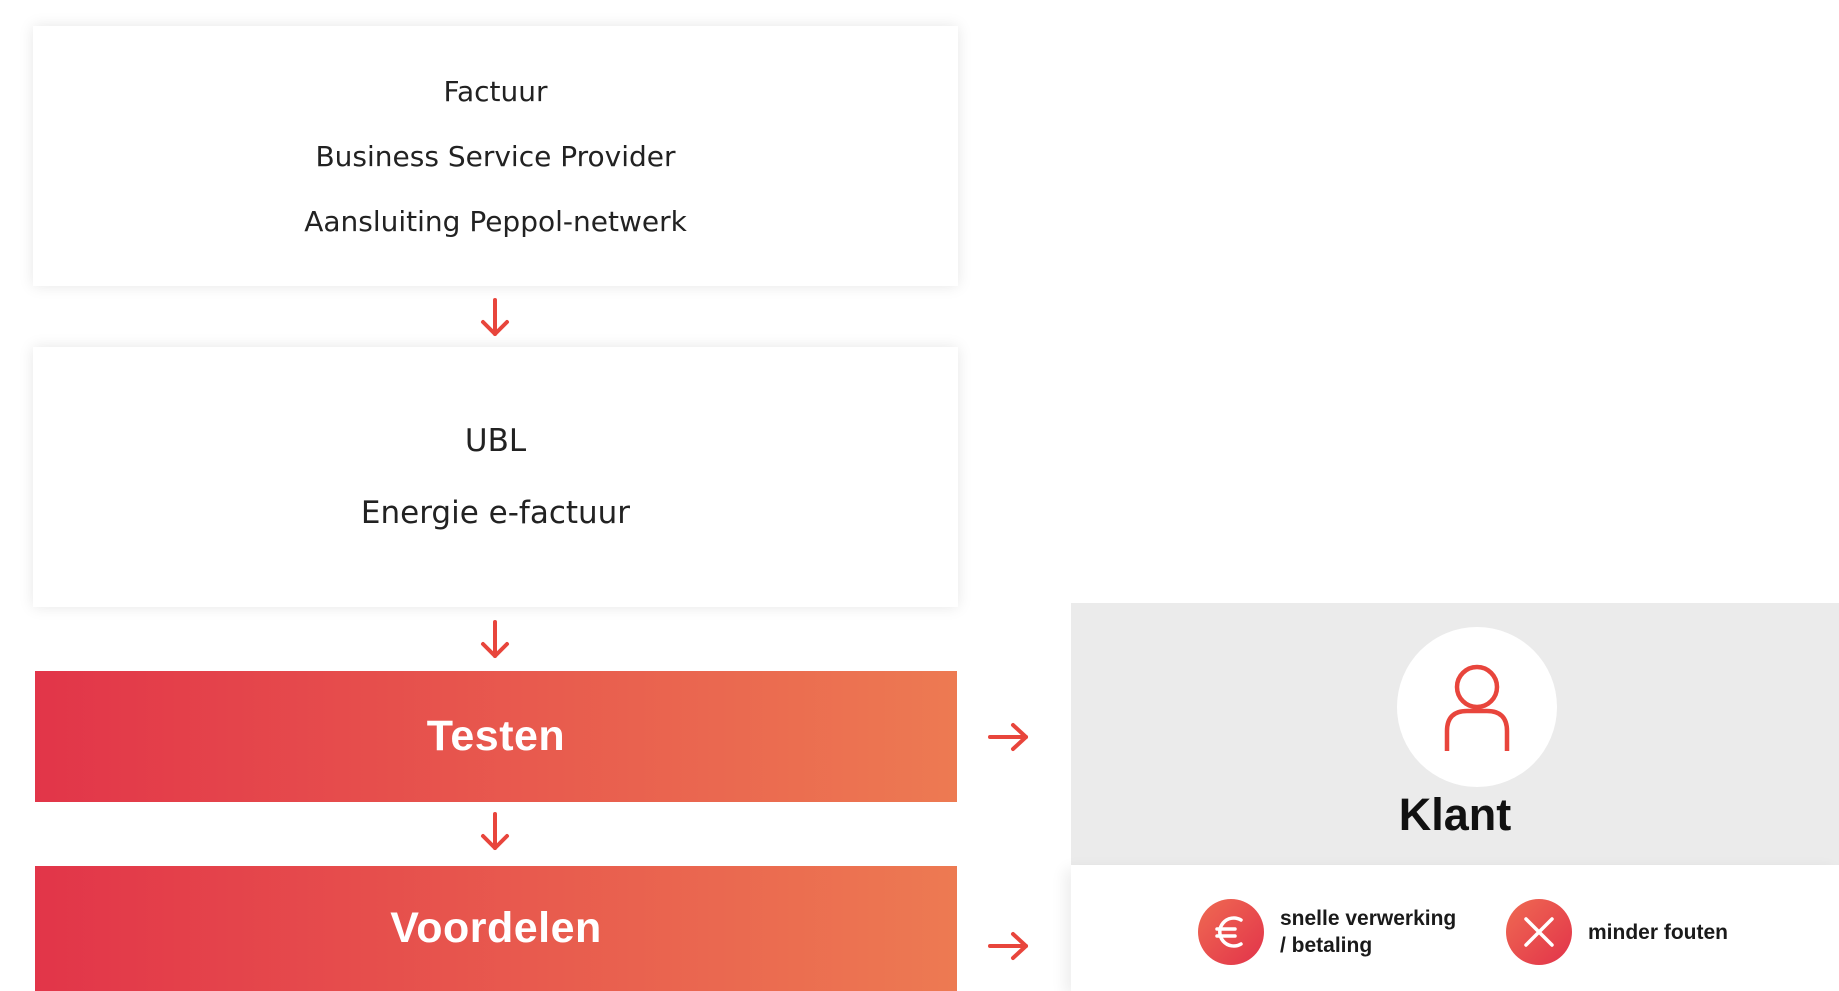 The image size is (1839, 991). Describe the element at coordinates (495, 91) in the screenshot. I see `invoice-title: Factuur` at that location.